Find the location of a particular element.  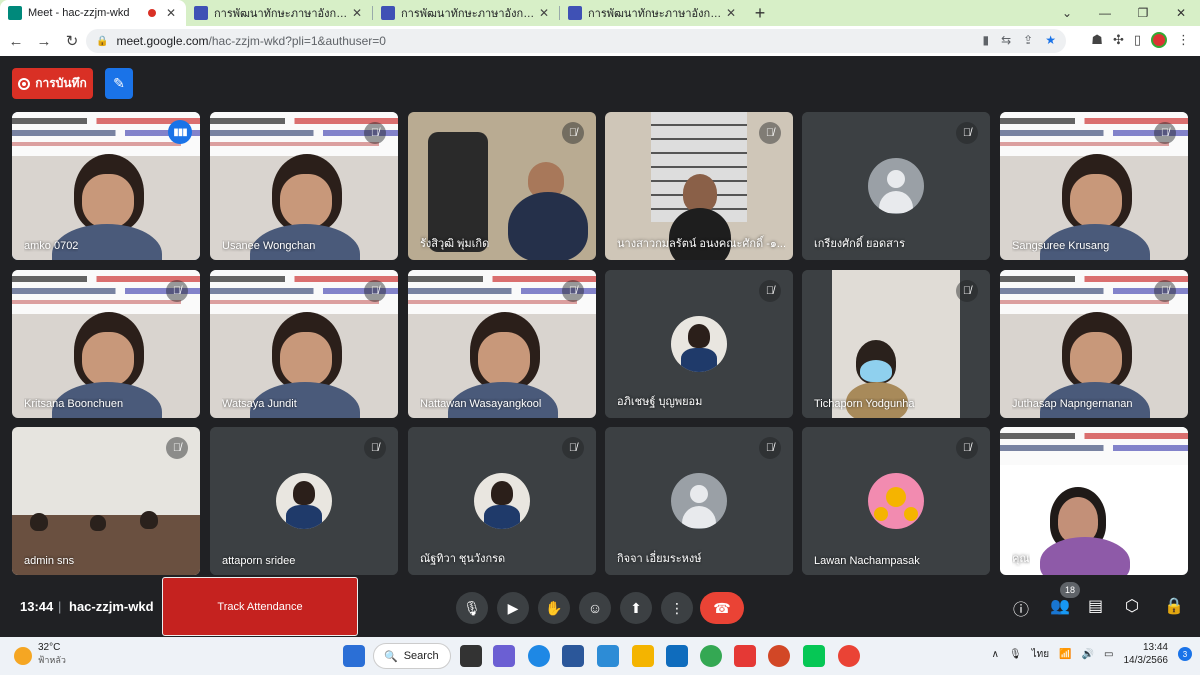

microphone-button: 🎙 is located at coordinates (472, 608).